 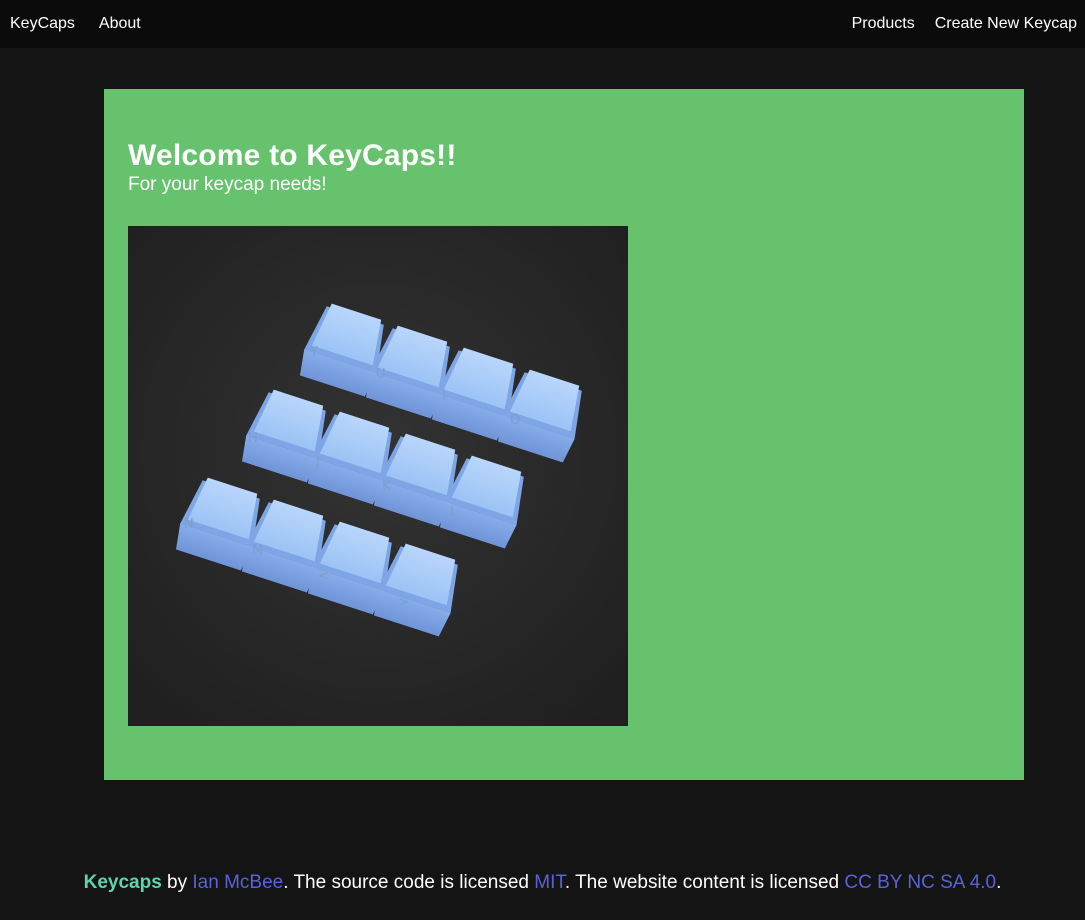 What do you see at coordinates (454, 512) in the screenshot?
I see `key-legend: L` at bounding box center [454, 512].